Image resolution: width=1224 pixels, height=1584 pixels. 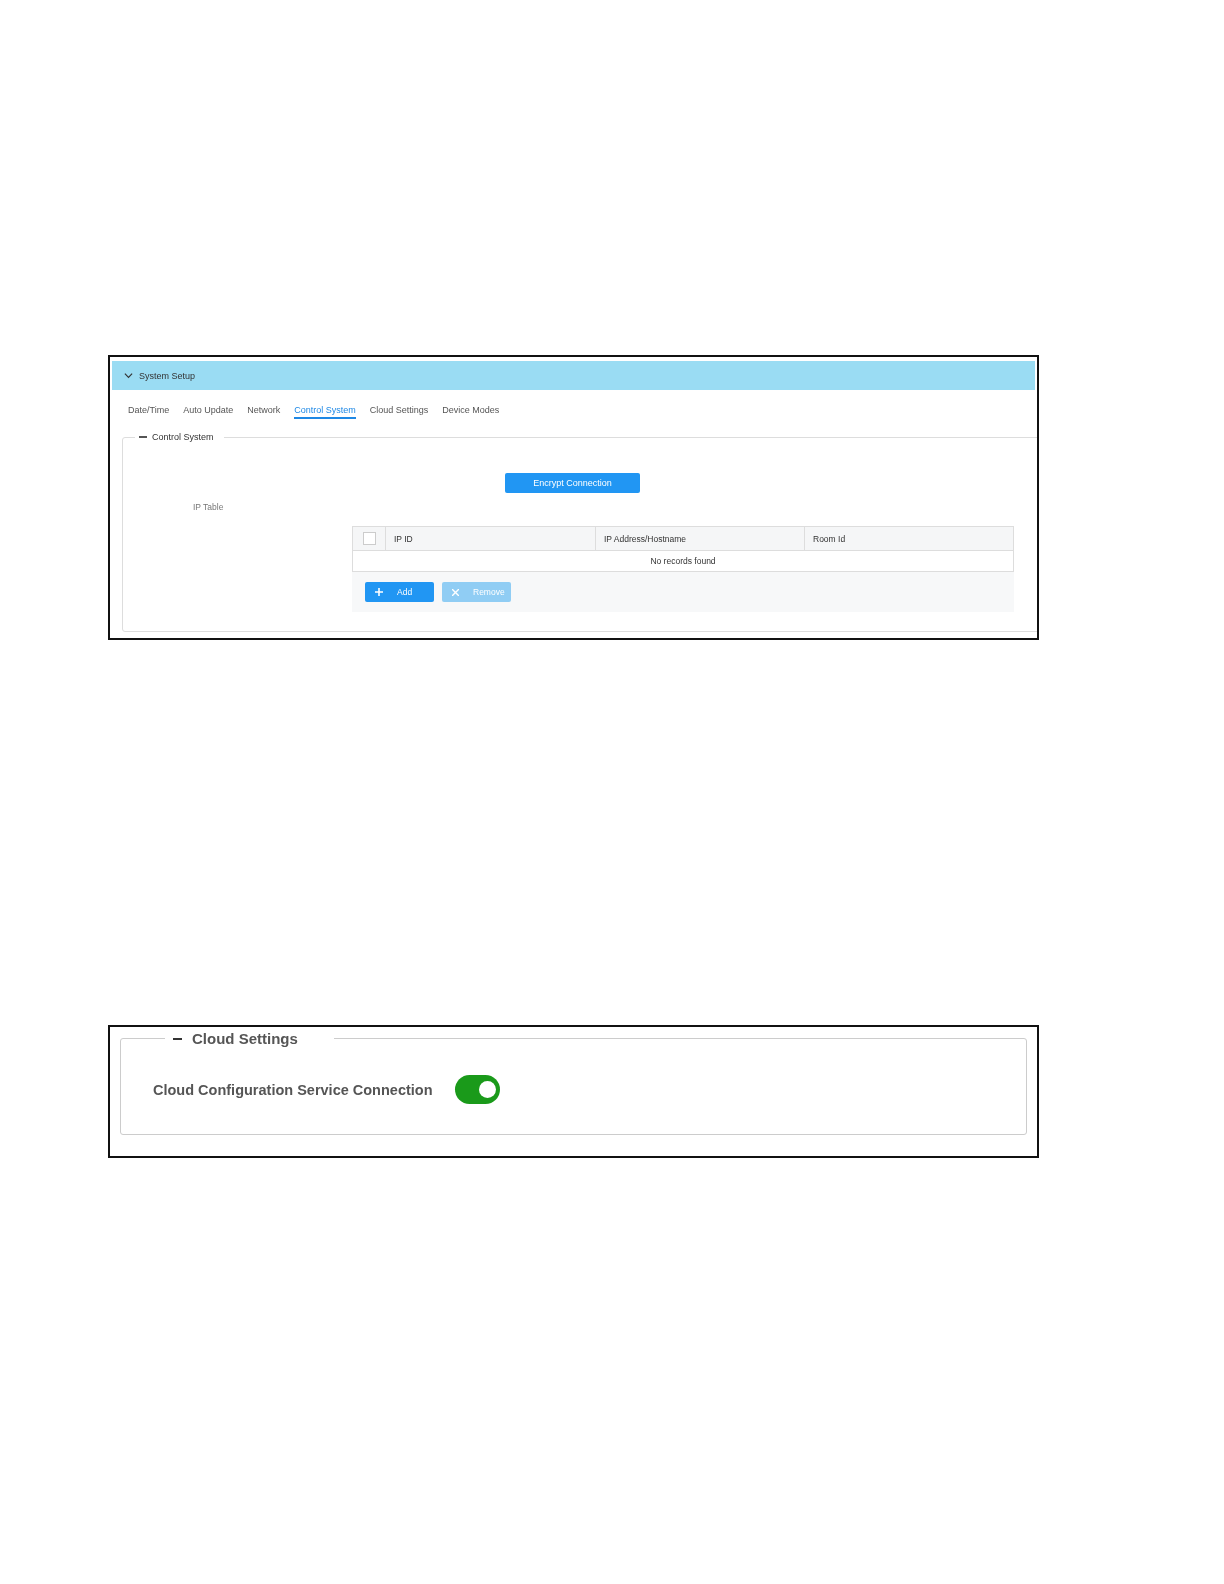 What do you see at coordinates (293, 1089) in the screenshot?
I see `setting-label: Cloud Configuration Service Connection` at bounding box center [293, 1089].